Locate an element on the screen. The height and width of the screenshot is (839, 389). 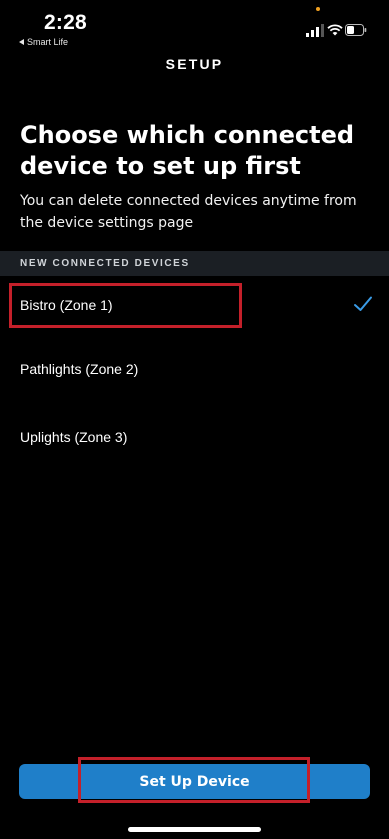
battery-icon is located at coordinates (356, 30).